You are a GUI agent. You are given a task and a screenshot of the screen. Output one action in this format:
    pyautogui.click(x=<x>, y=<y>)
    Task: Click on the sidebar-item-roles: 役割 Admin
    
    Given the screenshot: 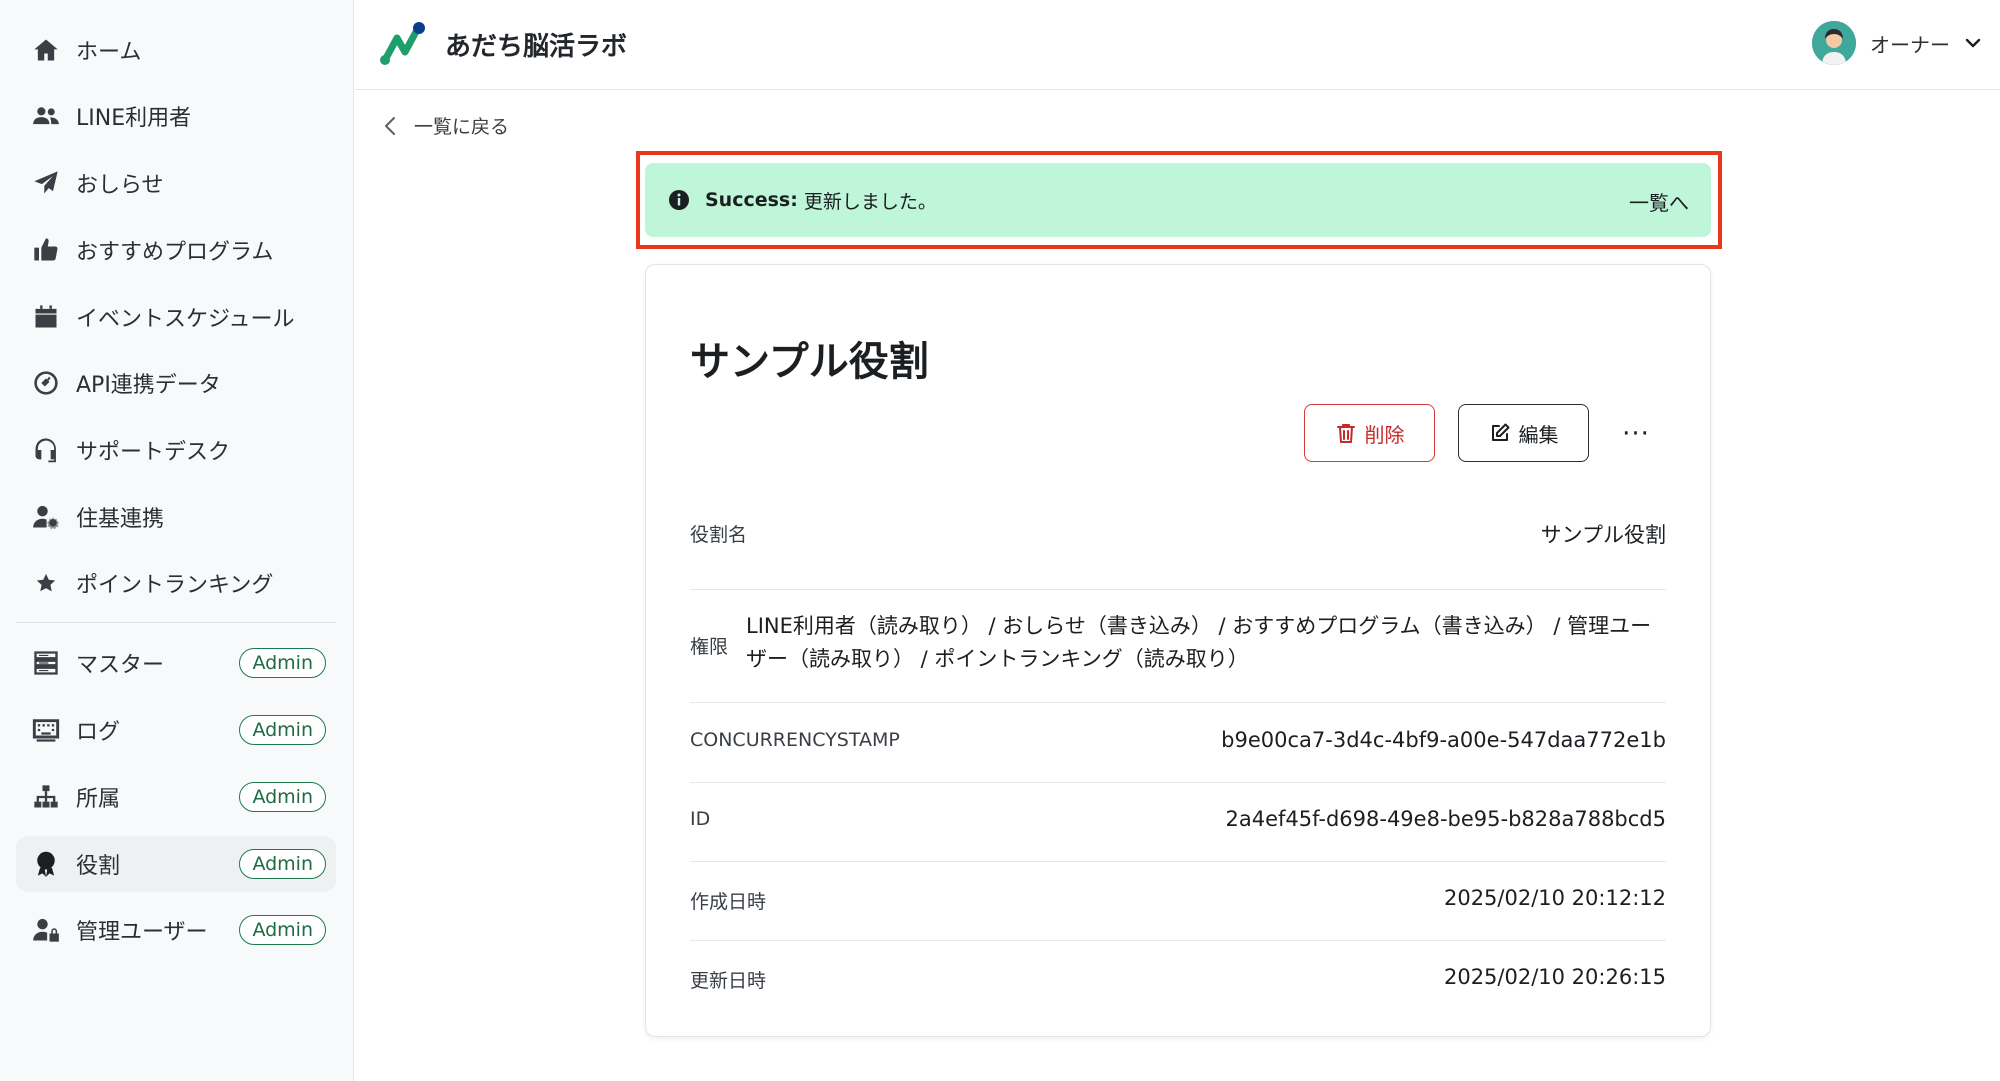 What is the action you would take?
    pyautogui.click(x=176, y=864)
    